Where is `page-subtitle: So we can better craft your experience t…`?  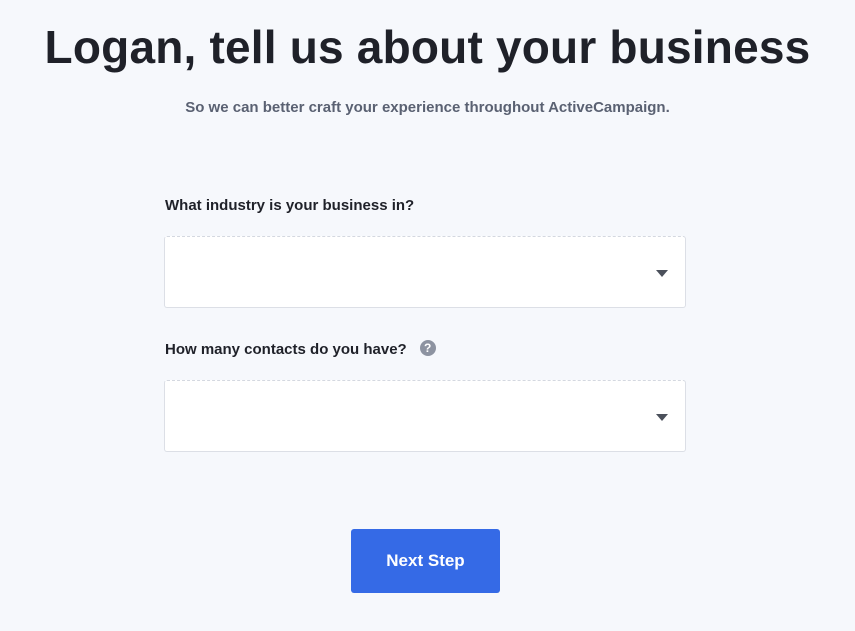
page-subtitle: So we can better craft your experience t… is located at coordinates (427, 107).